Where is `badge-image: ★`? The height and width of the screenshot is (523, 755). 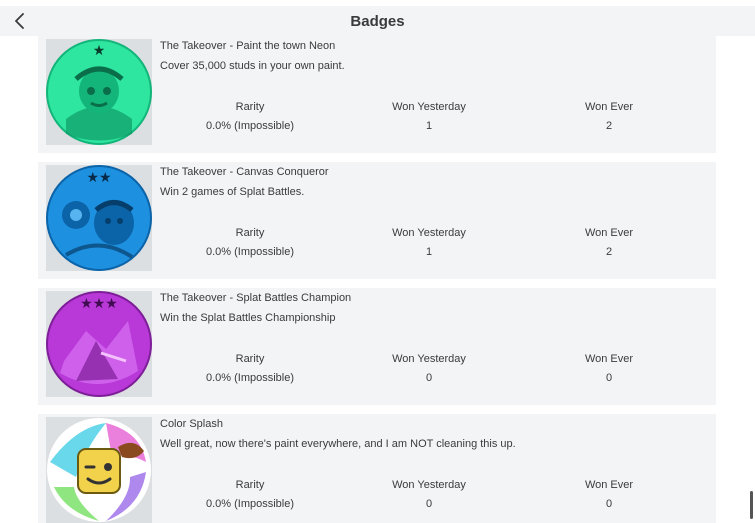
badge-image: ★ is located at coordinates (99, 92).